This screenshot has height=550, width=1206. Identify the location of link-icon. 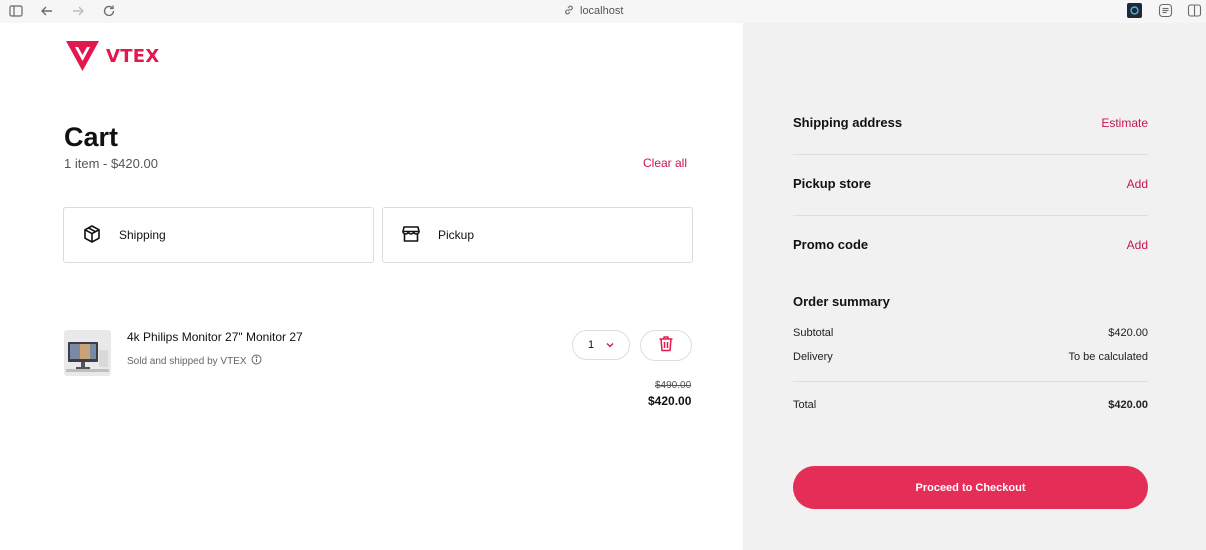
(569, 11).